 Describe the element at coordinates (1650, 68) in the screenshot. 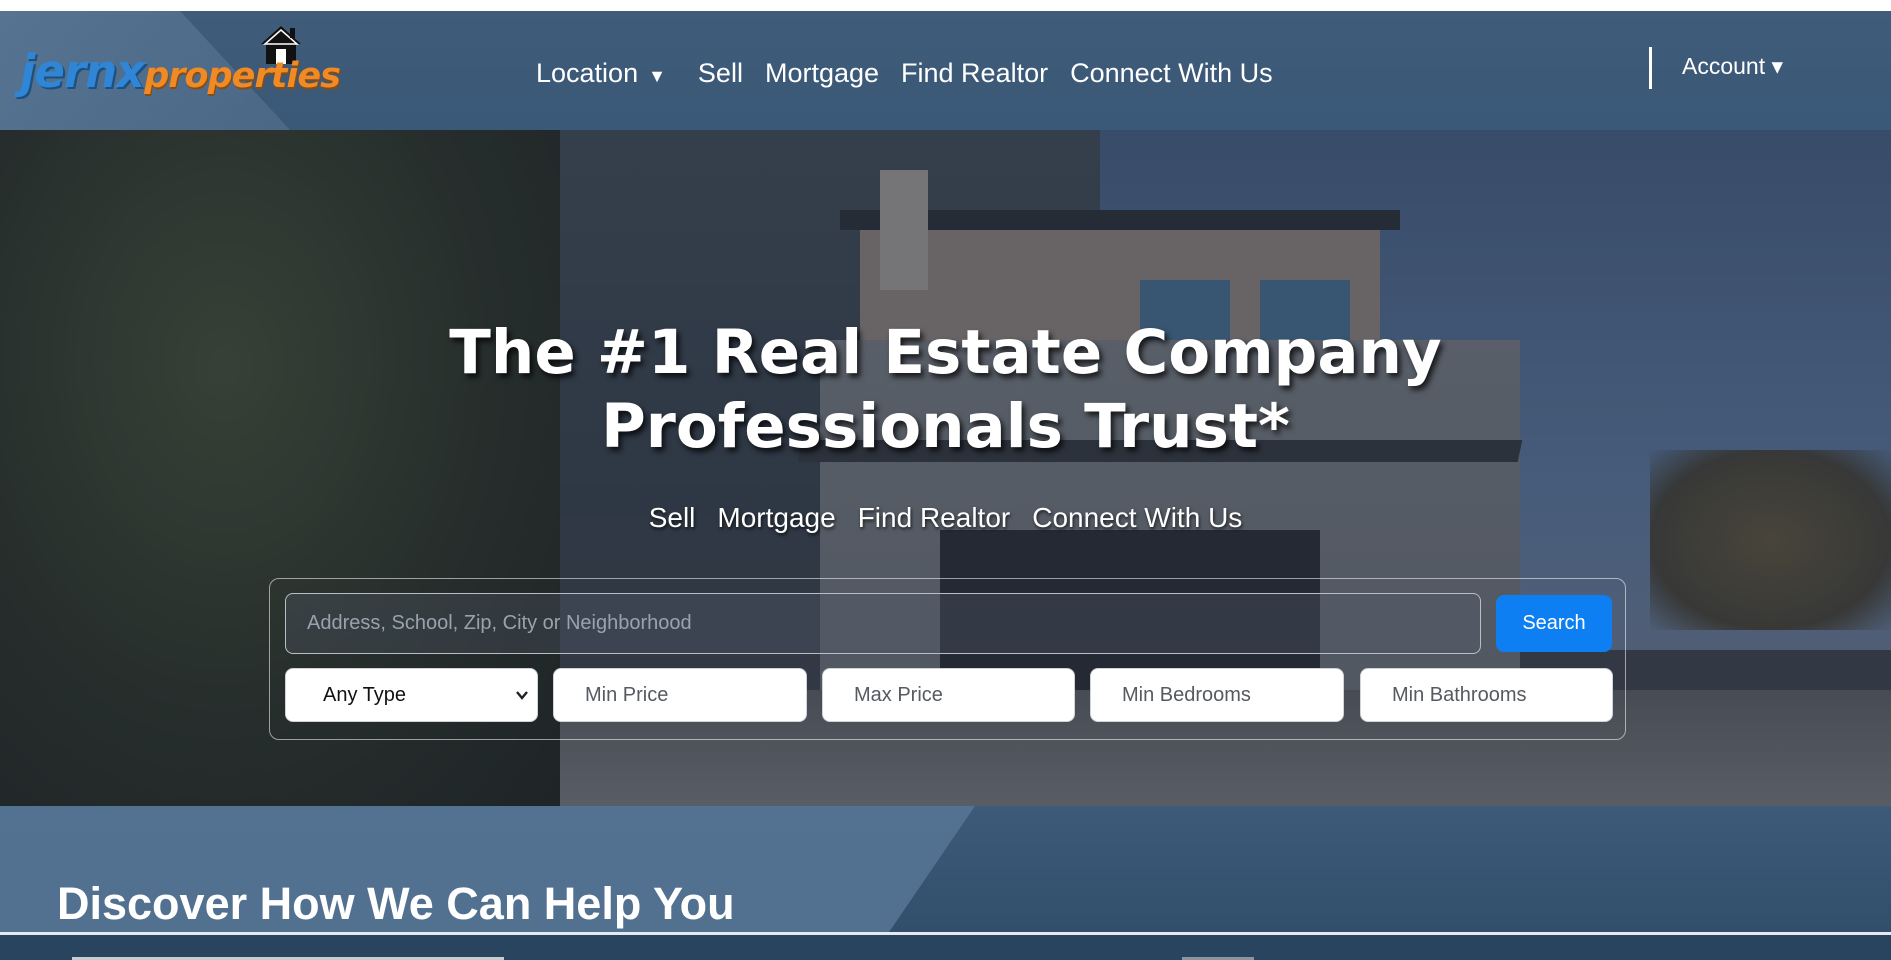

I see `nav-divider` at that location.